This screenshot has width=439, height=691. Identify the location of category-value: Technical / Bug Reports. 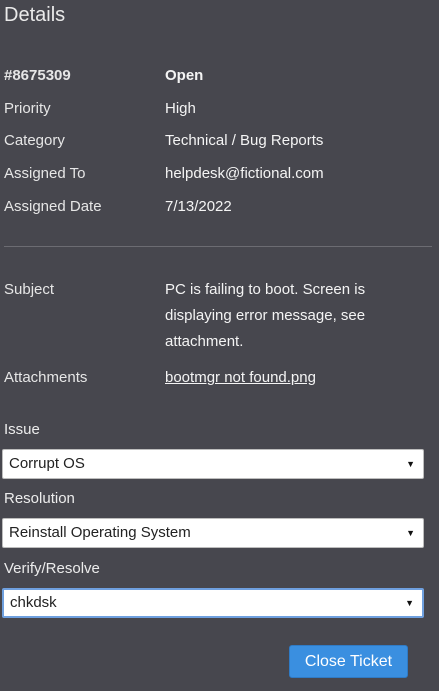
(244, 140).